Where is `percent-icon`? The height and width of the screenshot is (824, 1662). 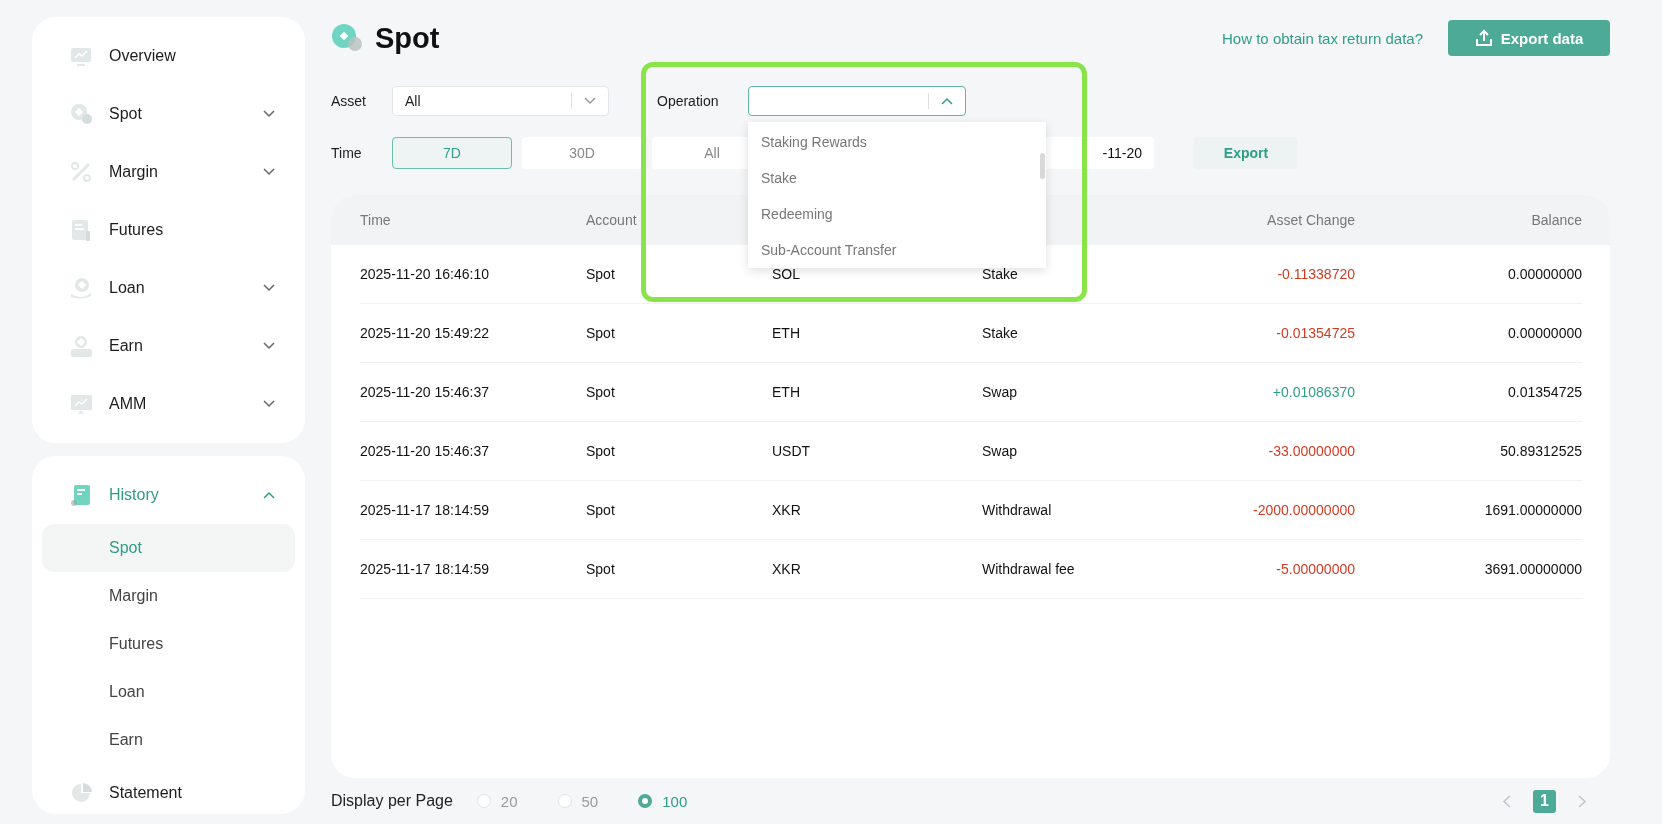 percent-icon is located at coordinates (81, 172).